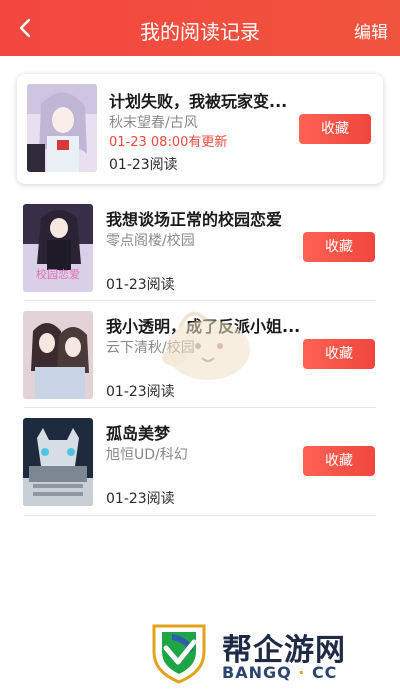 The height and width of the screenshot is (689, 400). I want to click on book-cover: 校园恋爱, so click(58, 248).